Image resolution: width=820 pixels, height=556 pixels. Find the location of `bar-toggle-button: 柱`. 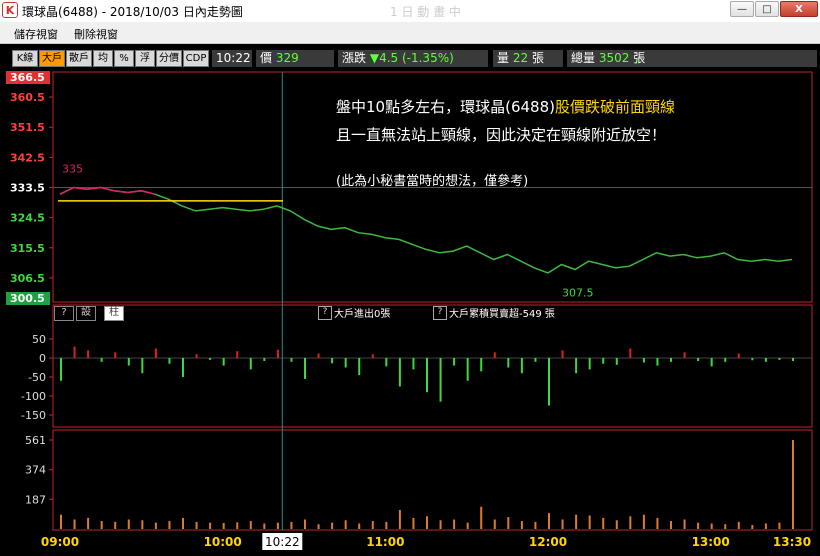

bar-toggle-button: 柱 is located at coordinates (114, 313).